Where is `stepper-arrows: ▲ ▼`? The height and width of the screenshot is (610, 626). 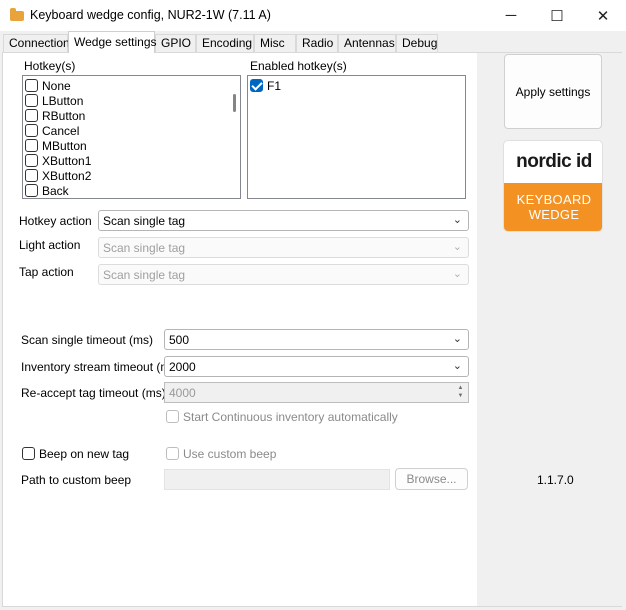
stepper-arrows: ▲ ▼ is located at coordinates (460, 392).